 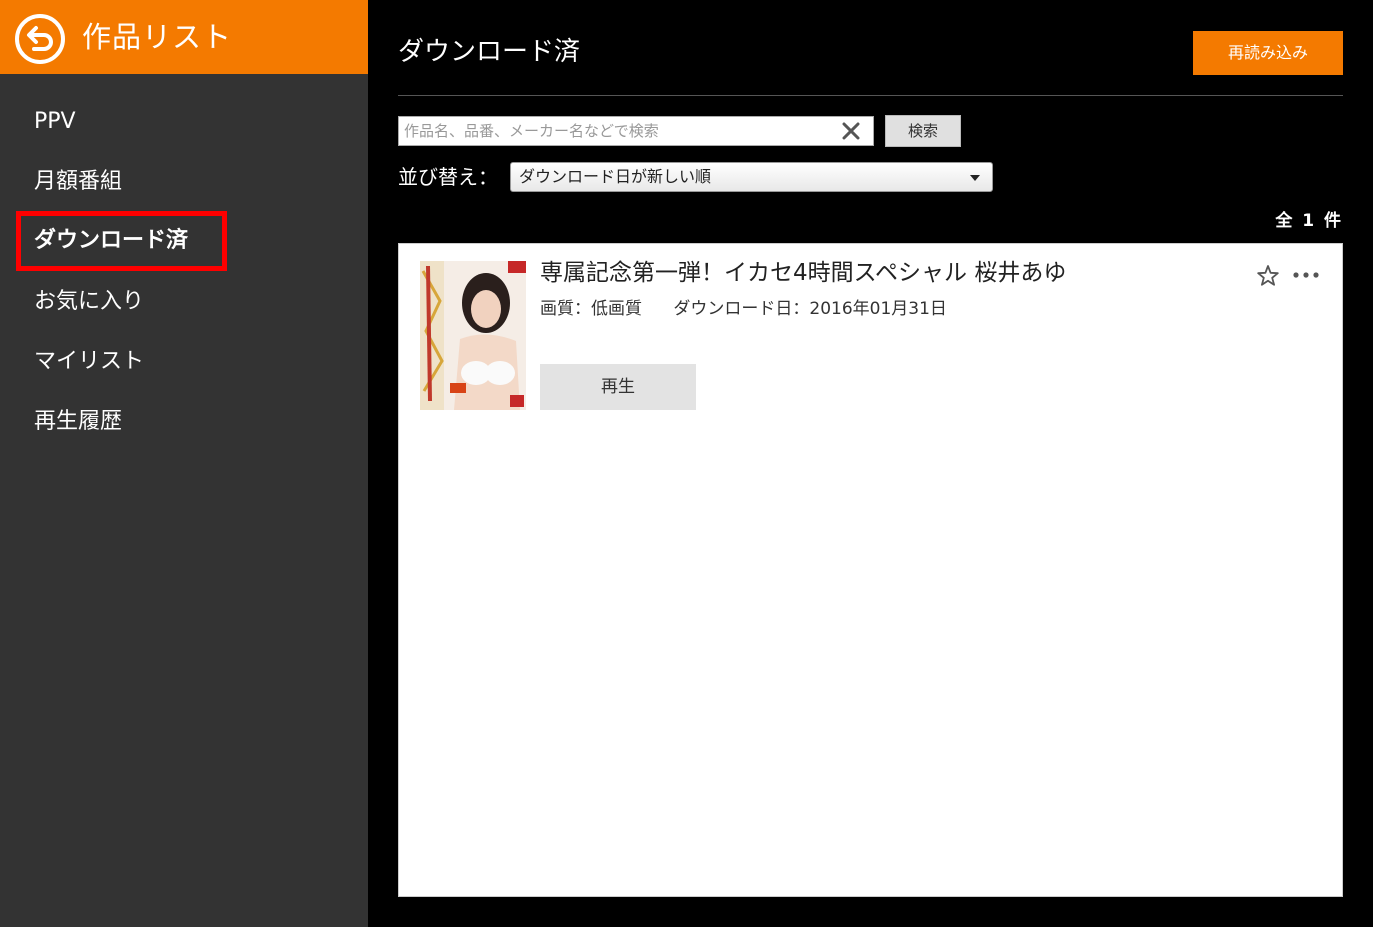 What do you see at coordinates (157, 37) in the screenshot?
I see `sidebar-title: 作品リスト` at bounding box center [157, 37].